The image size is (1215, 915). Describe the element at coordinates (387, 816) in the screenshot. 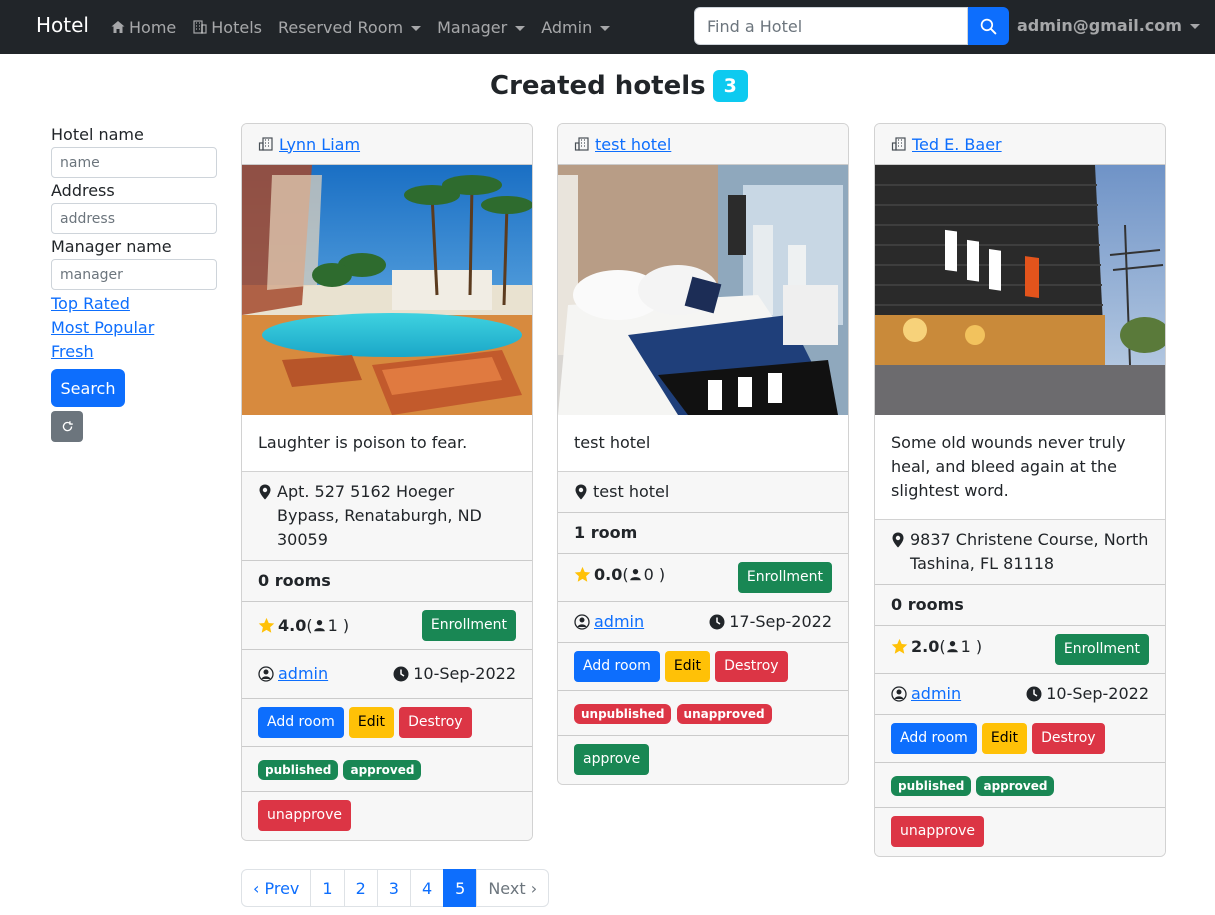

I see `approval-row: unapprove` at that location.